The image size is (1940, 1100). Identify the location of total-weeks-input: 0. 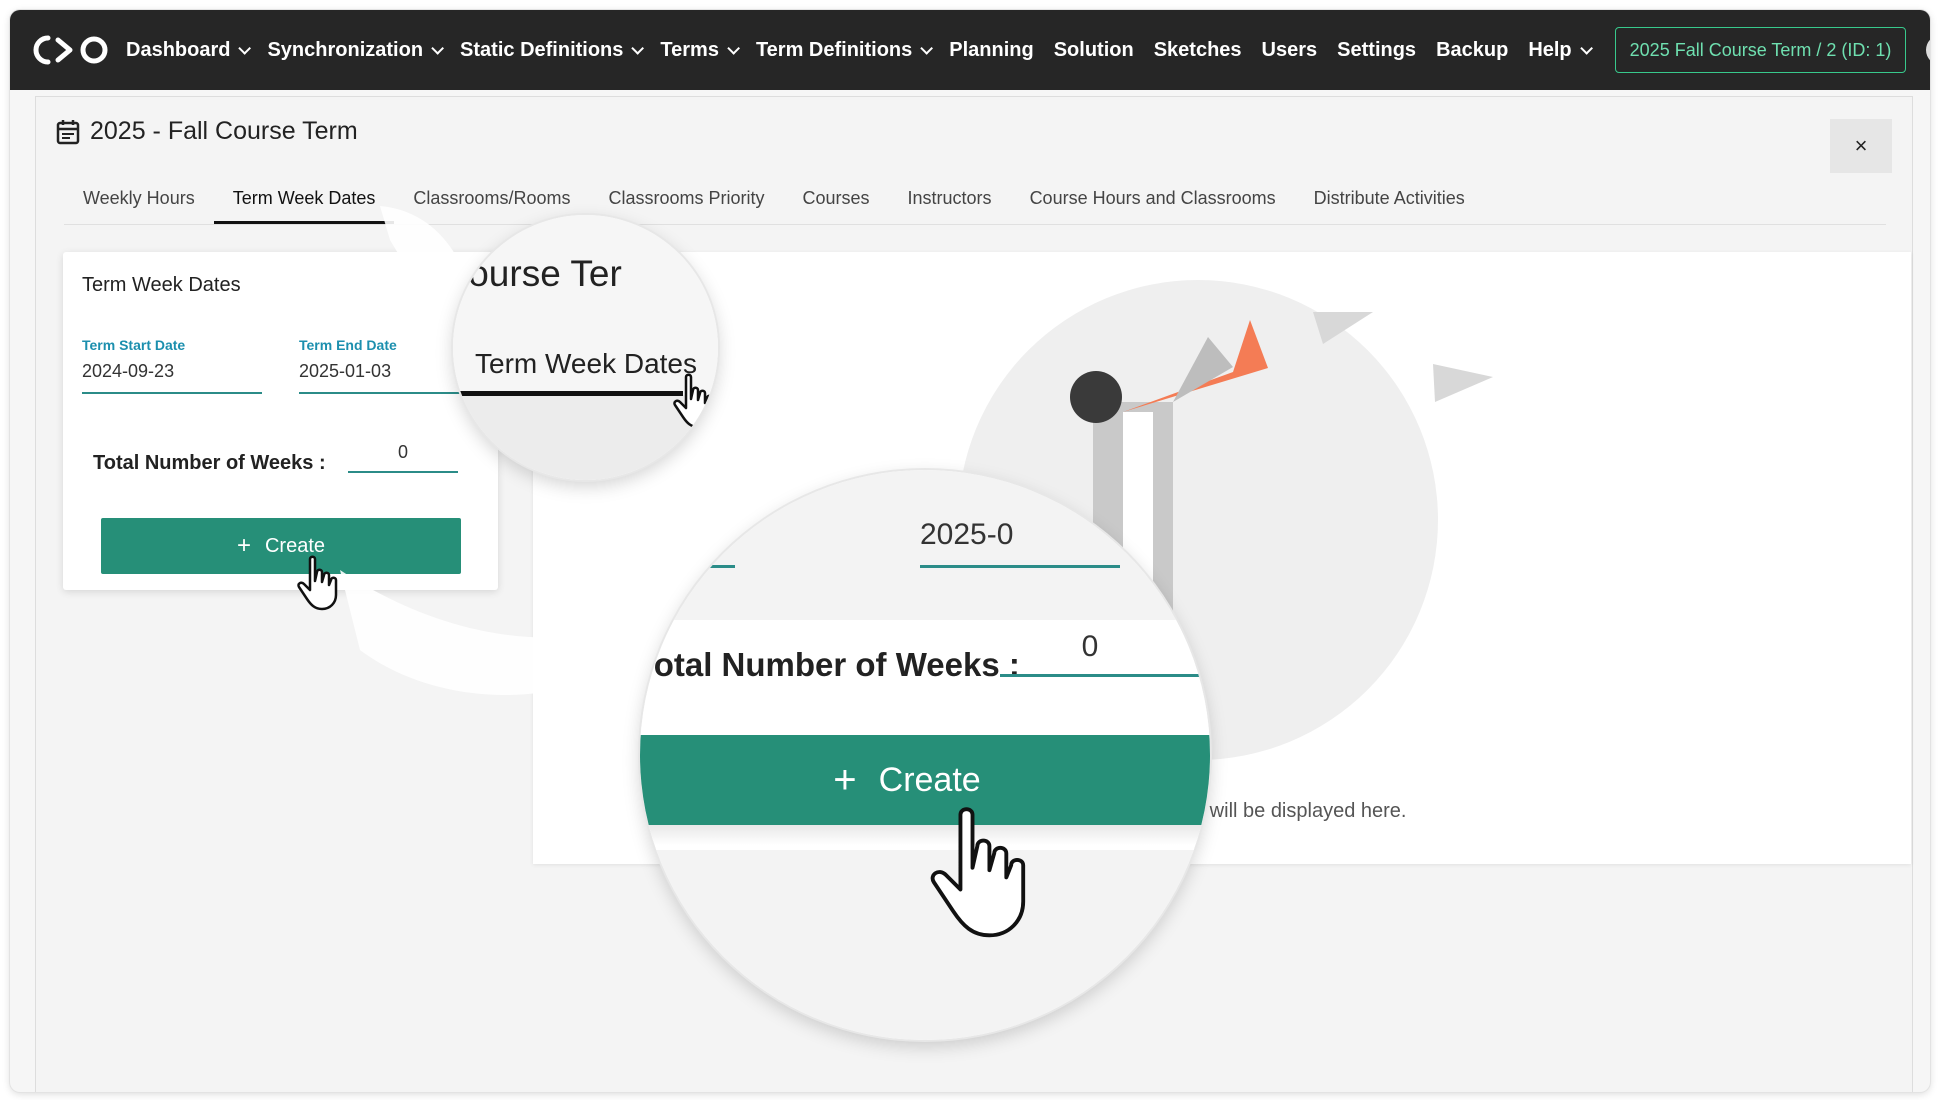
(403, 457).